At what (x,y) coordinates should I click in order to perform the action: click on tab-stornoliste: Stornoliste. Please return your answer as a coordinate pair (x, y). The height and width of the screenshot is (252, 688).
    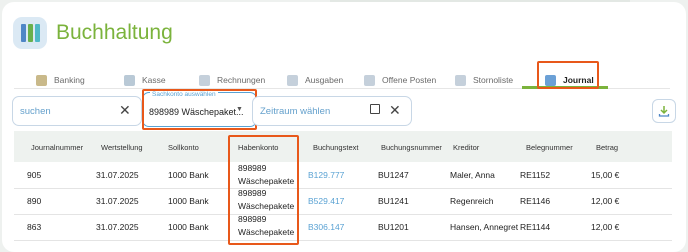
    Looking at the image, I should click on (484, 80).